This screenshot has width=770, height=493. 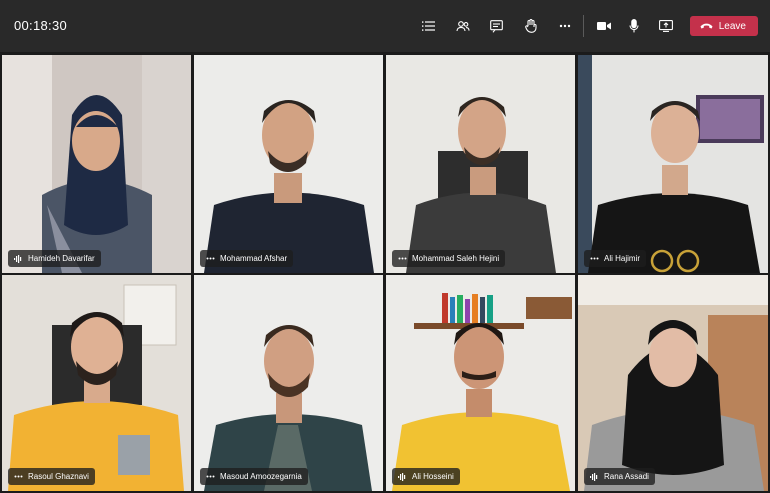 I want to click on participant-name-tag: Ali Hosseini, so click(x=426, y=476).